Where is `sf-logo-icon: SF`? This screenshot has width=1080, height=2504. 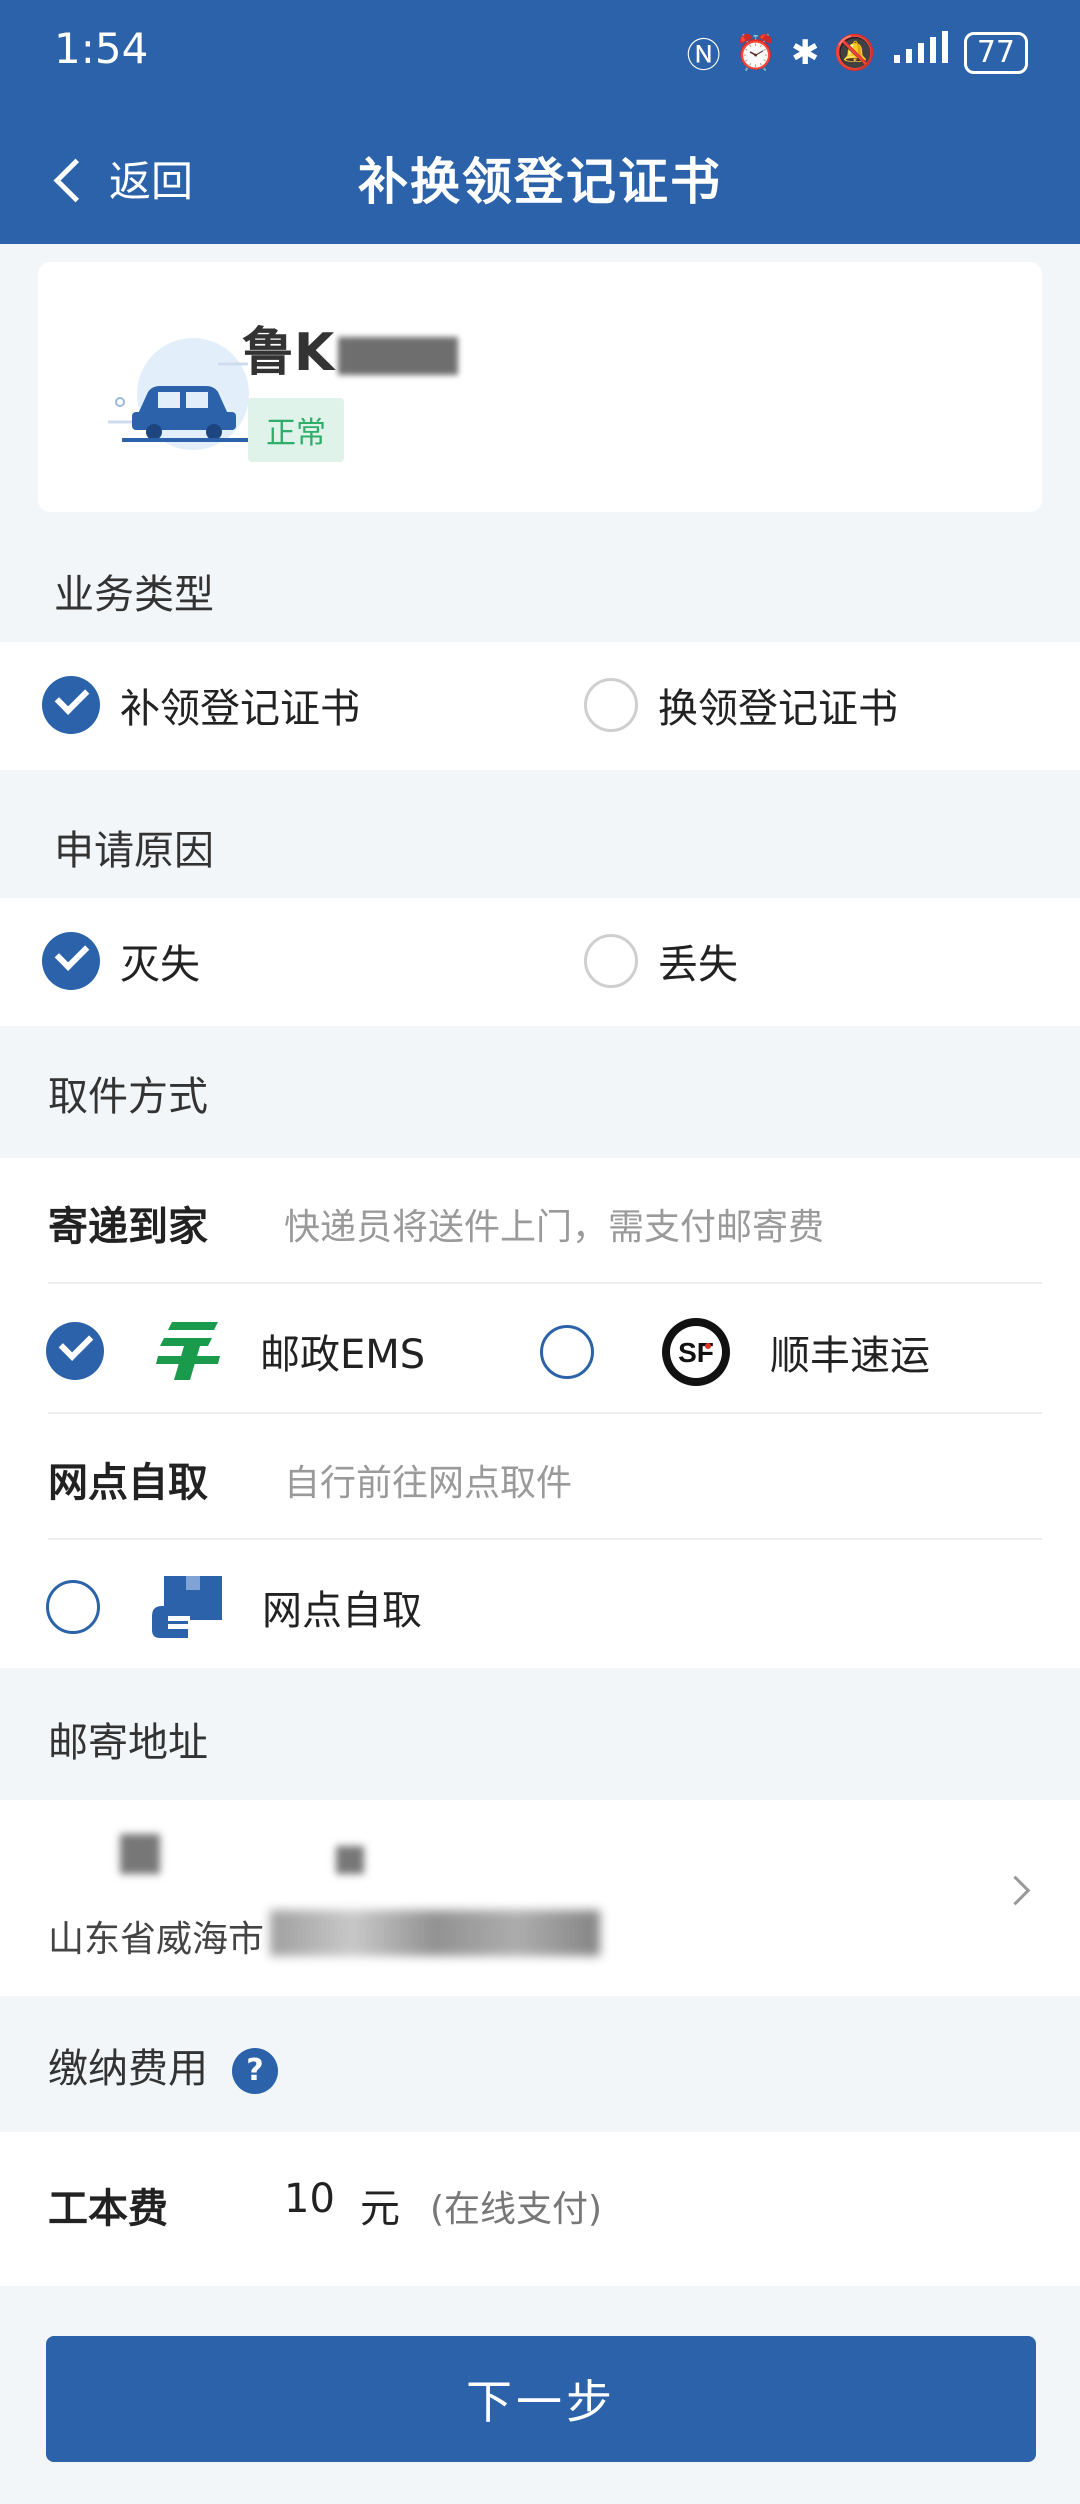 sf-logo-icon: SF is located at coordinates (696, 1352).